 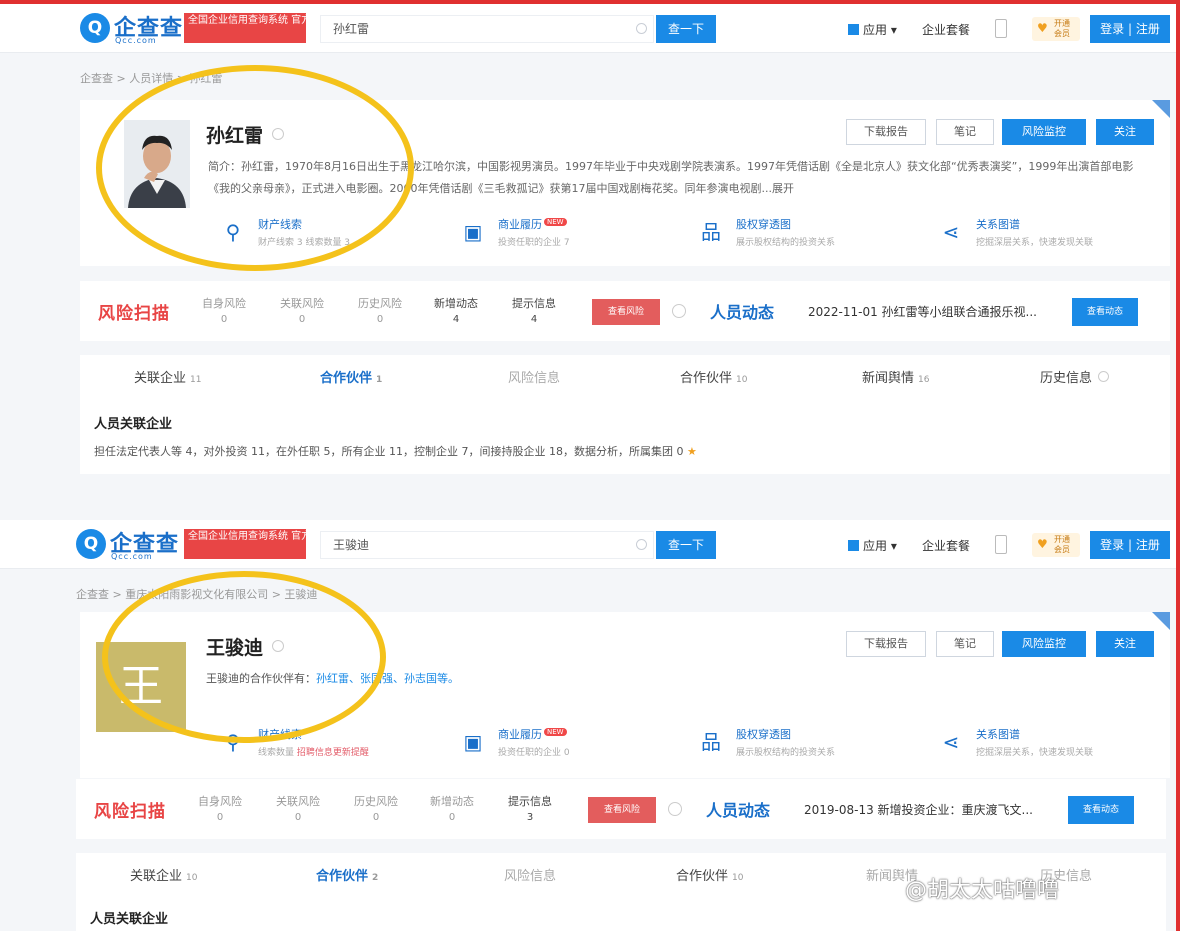 I want to click on search-input-value: 王骏迪, so click(x=351, y=545).